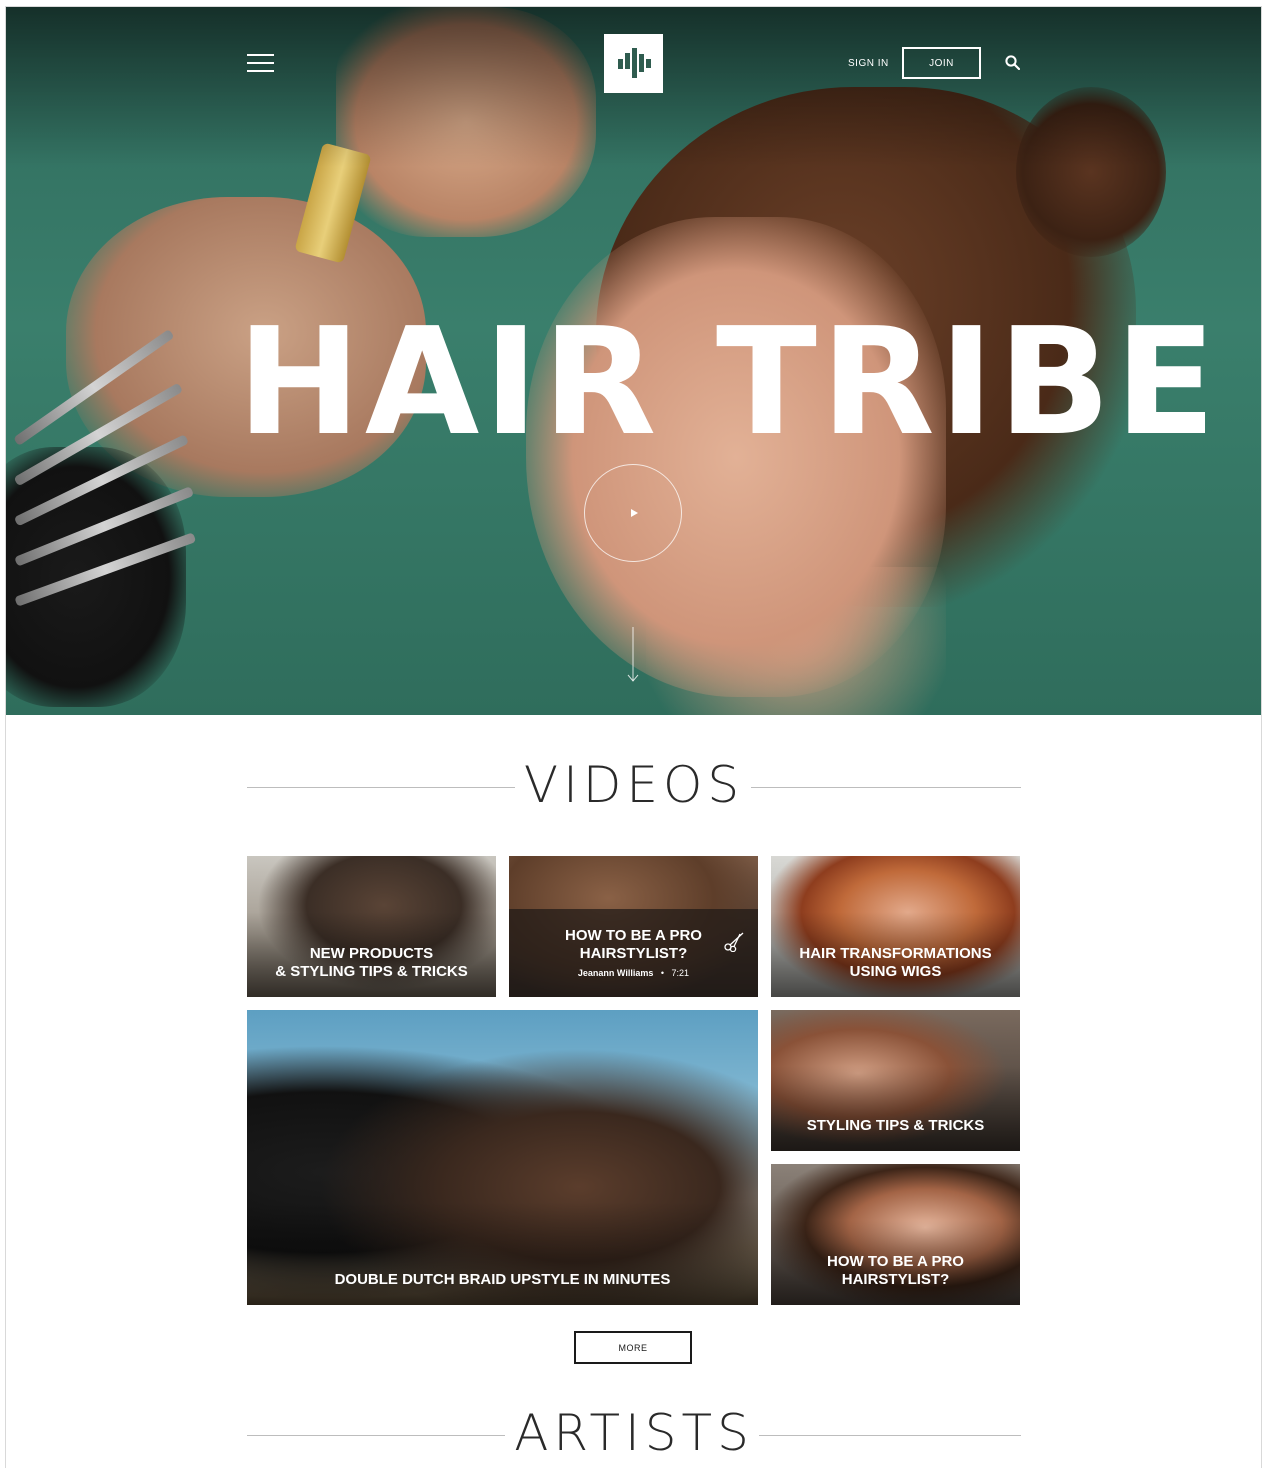  What do you see at coordinates (260, 64) in the screenshot?
I see `hamburger-icon` at bounding box center [260, 64].